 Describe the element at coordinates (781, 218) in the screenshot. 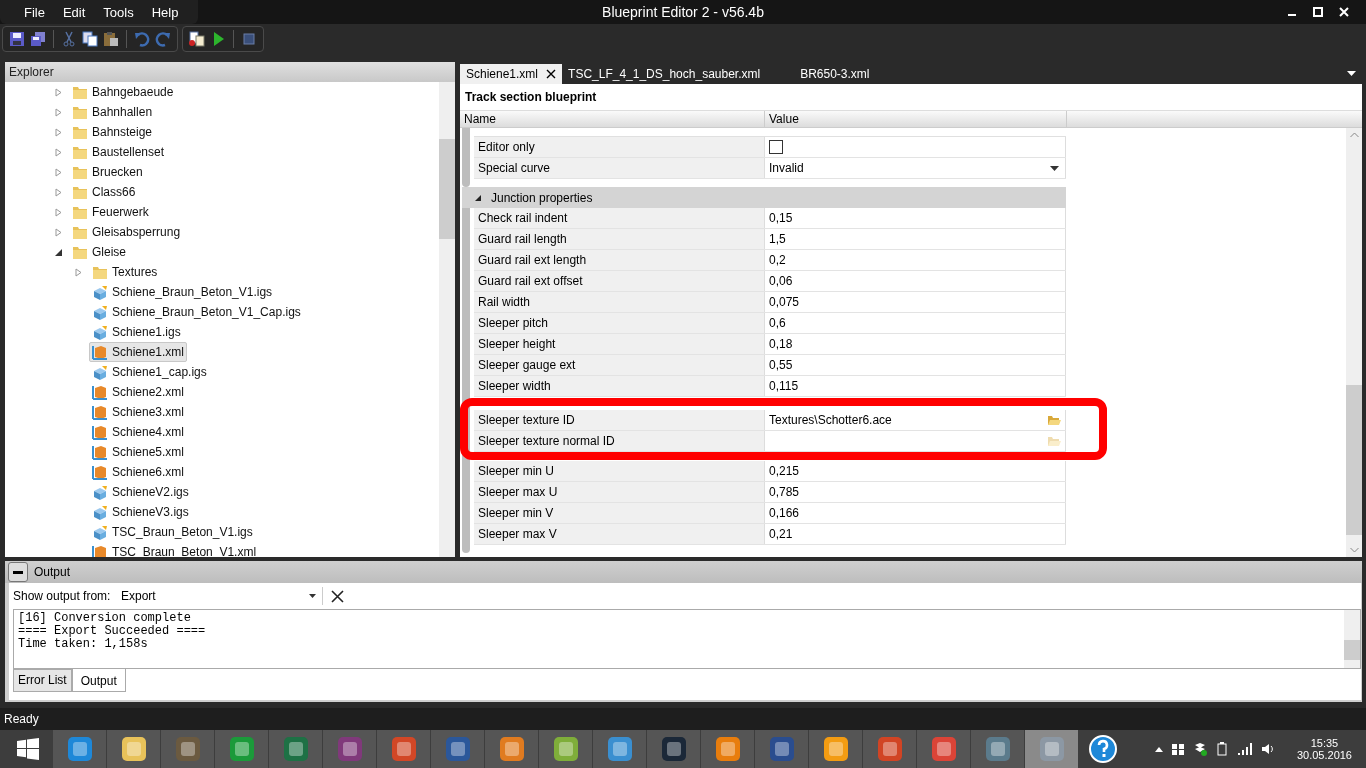

I see `property-value: 0,15` at that location.